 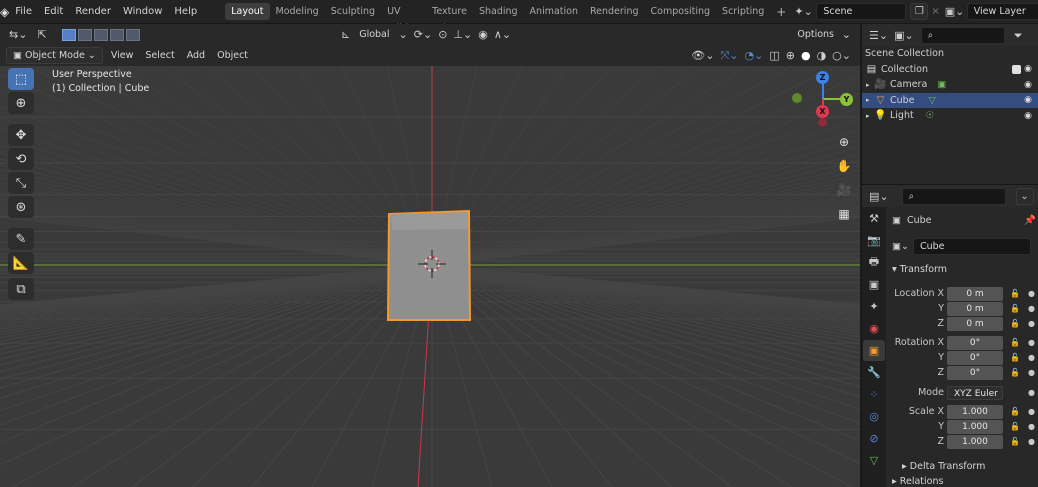 I want to click on tab-modeling: Modeling, so click(x=297, y=11).